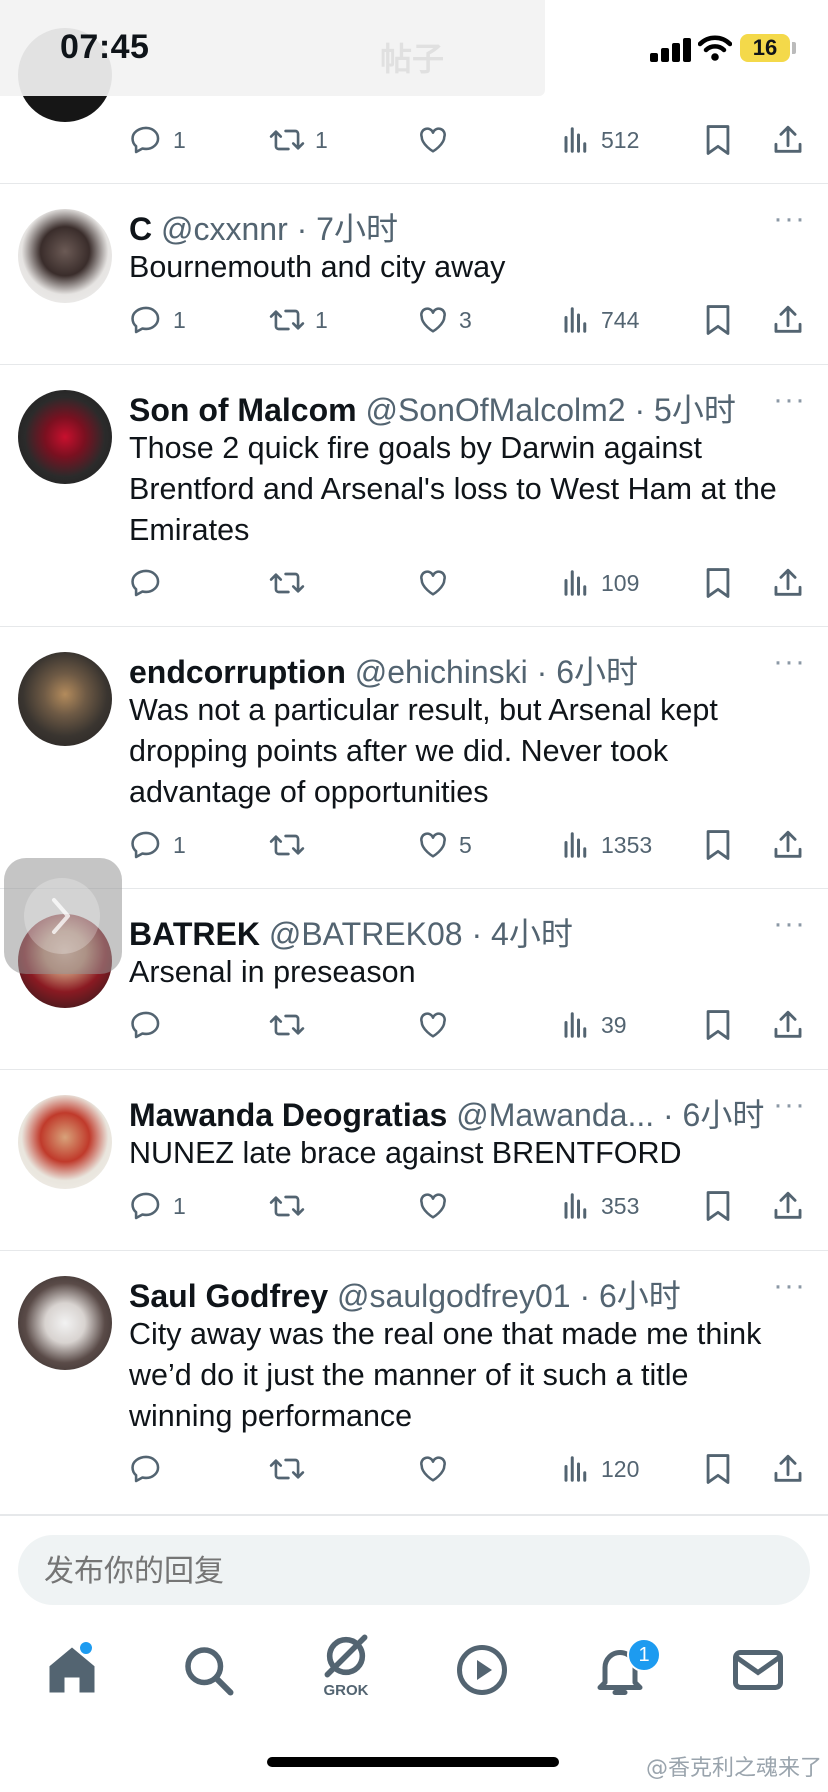 The height and width of the screenshot is (1792, 828). Describe the element at coordinates (243, 410) in the screenshot. I see `display-name: Son of Malcom` at that location.